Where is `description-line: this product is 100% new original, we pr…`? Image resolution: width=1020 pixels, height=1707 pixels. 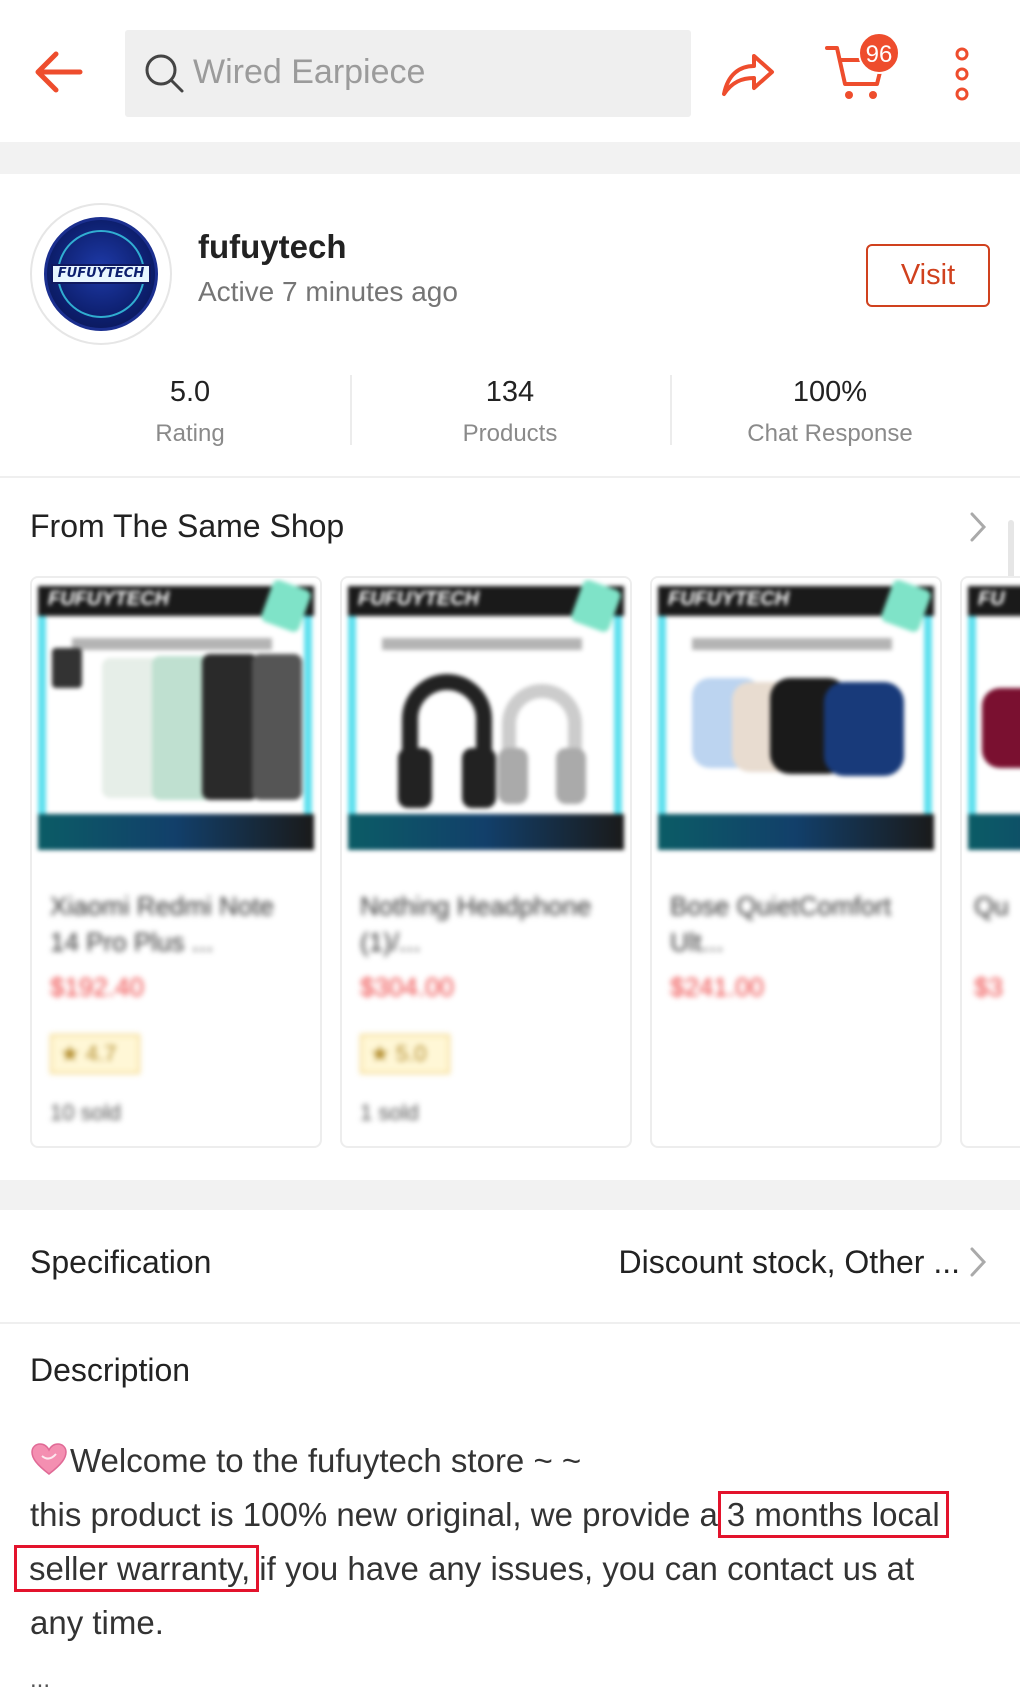 description-line: this product is 100% new original, we pr… is located at coordinates (374, 1514).